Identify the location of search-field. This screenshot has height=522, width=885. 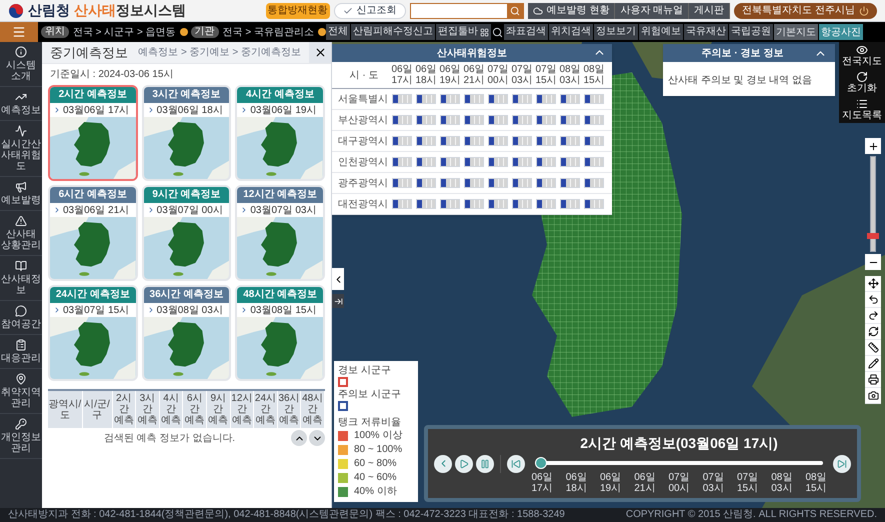
(467, 10).